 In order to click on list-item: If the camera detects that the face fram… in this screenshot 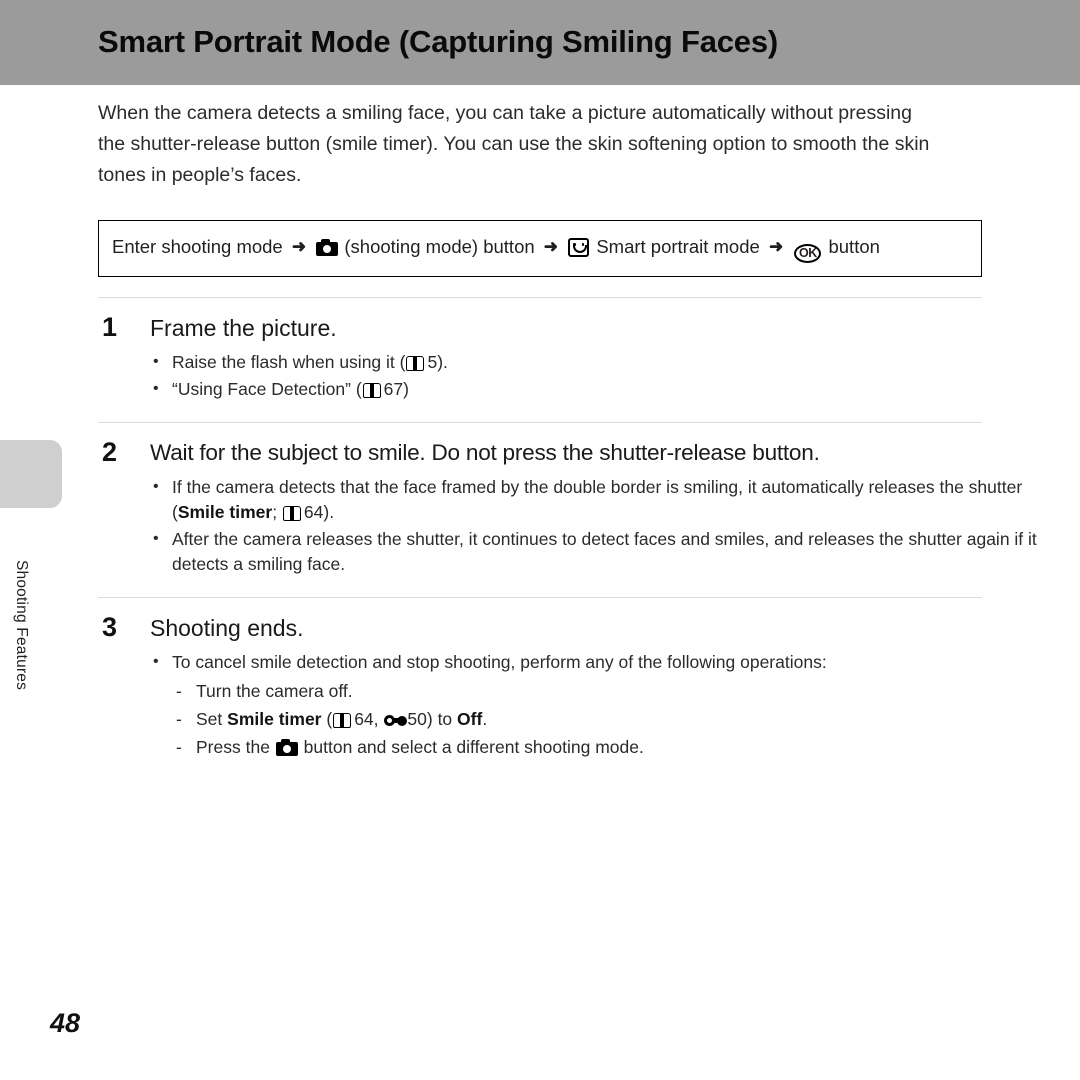, I will do `click(606, 499)`.